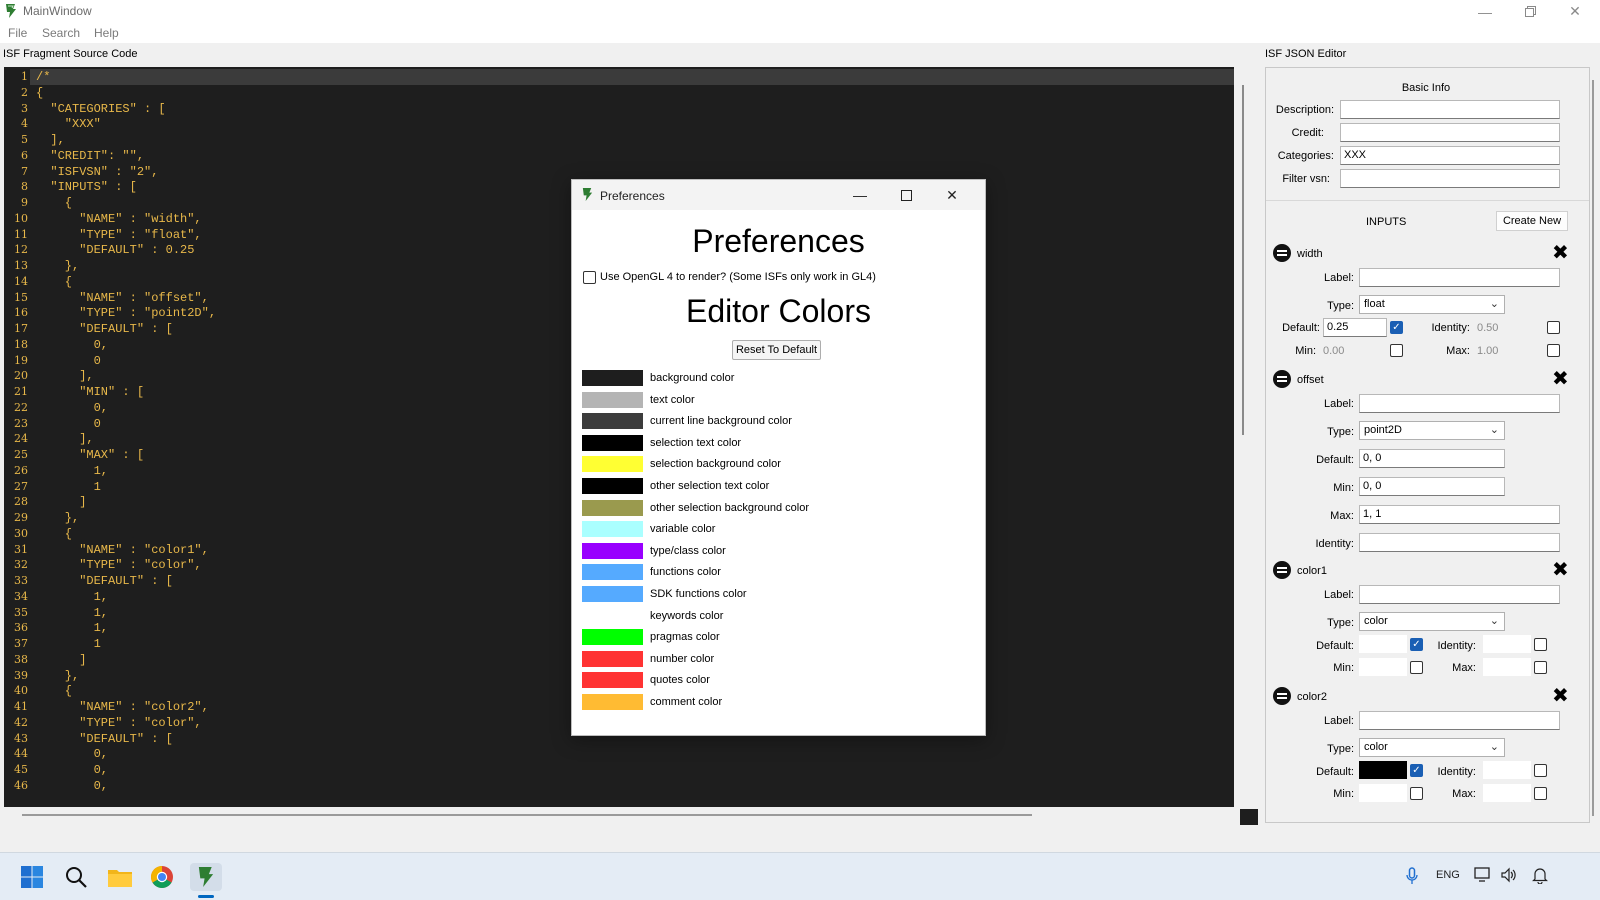 The height and width of the screenshot is (900, 1600). Describe the element at coordinates (1540, 877) in the screenshot. I see `notifications-button` at that location.